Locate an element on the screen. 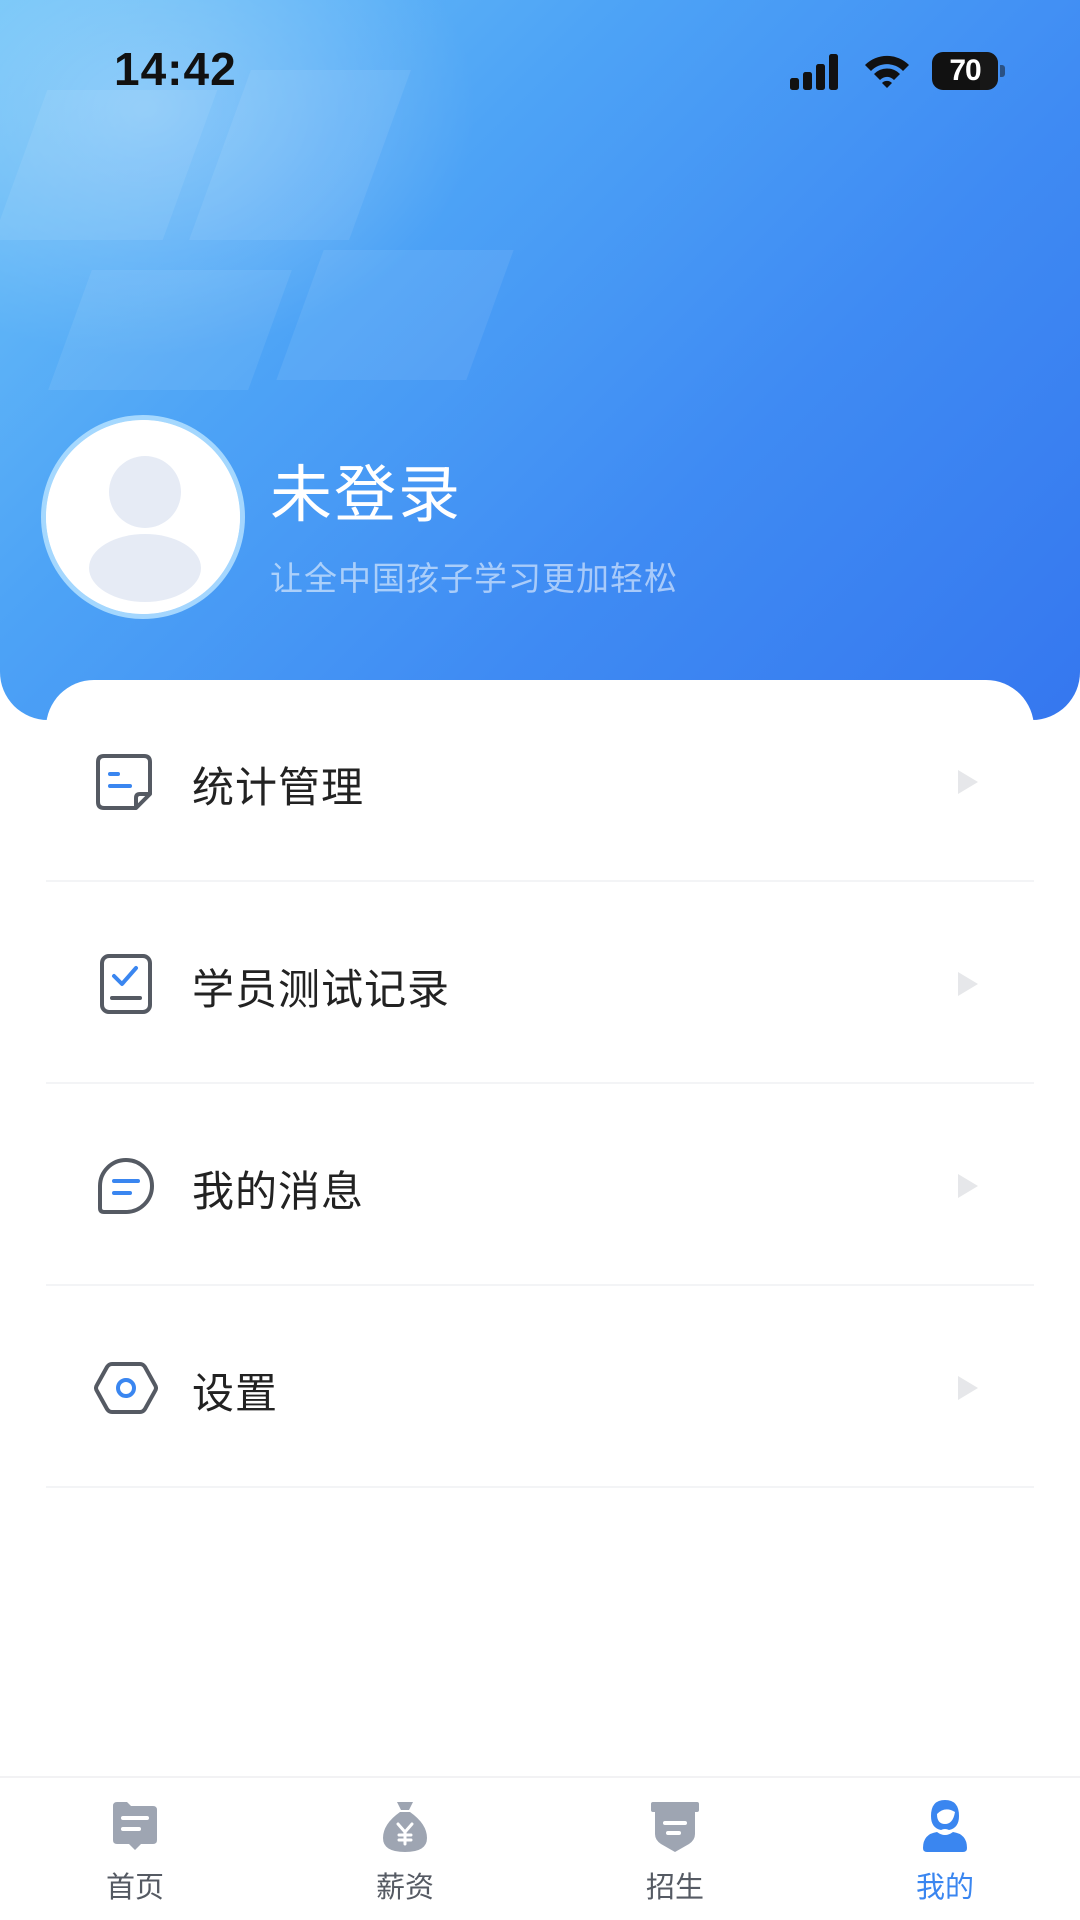 This screenshot has height=1920, width=1080. enroll-badge-icon is located at coordinates (675, 1826).